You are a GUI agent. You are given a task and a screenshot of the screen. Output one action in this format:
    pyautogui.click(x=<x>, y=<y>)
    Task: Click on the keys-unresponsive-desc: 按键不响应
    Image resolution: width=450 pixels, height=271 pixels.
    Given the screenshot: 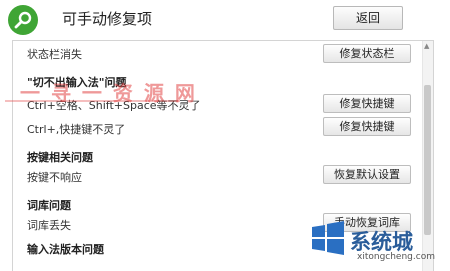 What is the action you would take?
    pyautogui.click(x=54, y=177)
    